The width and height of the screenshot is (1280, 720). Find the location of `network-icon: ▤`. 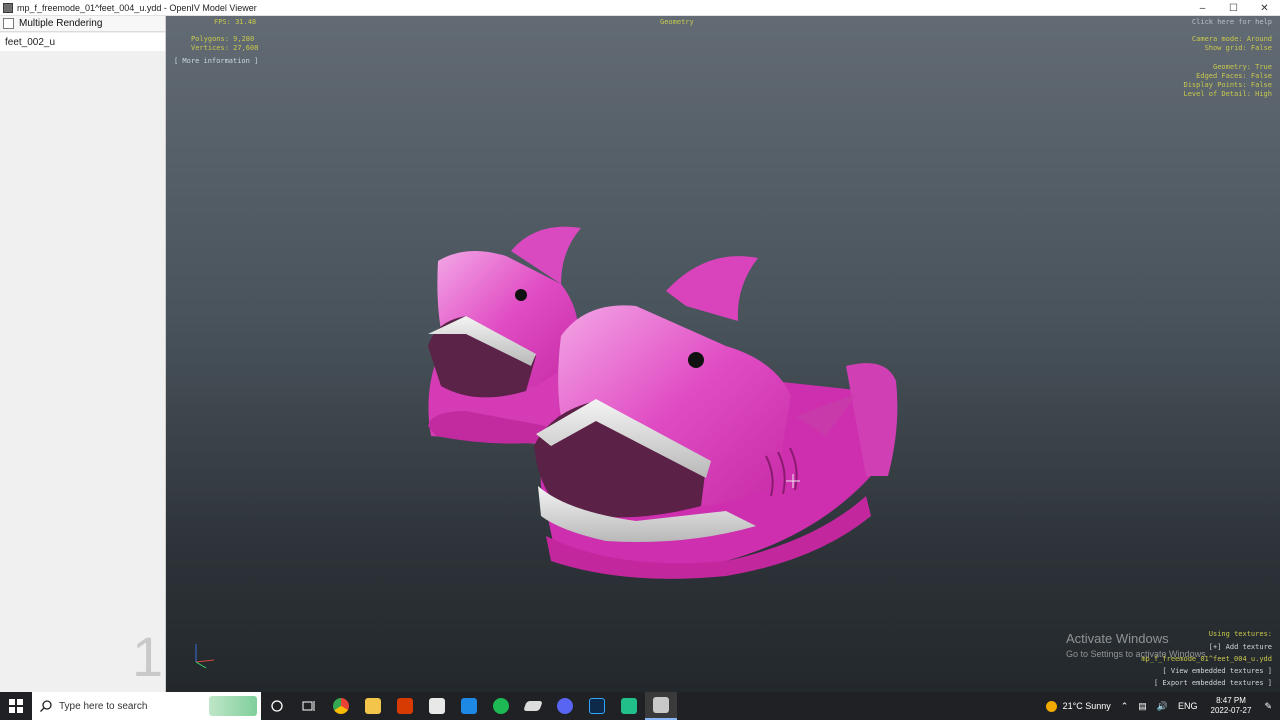

network-icon: ▤ is located at coordinates (1142, 706).